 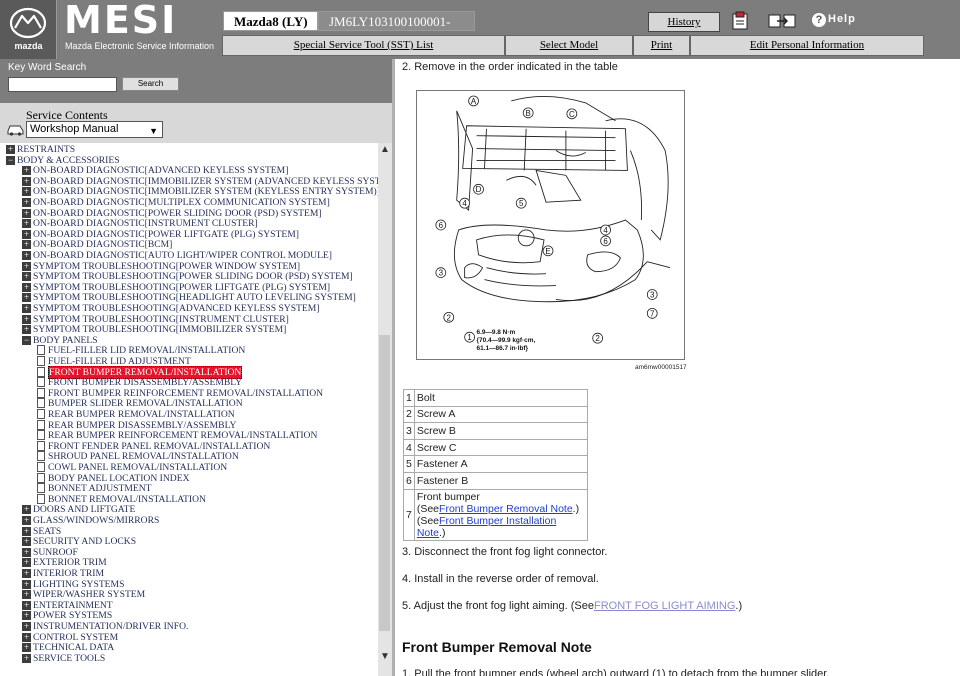 I want to click on edit-personal-info-button: Edit Personal Information, so click(x=807, y=45).